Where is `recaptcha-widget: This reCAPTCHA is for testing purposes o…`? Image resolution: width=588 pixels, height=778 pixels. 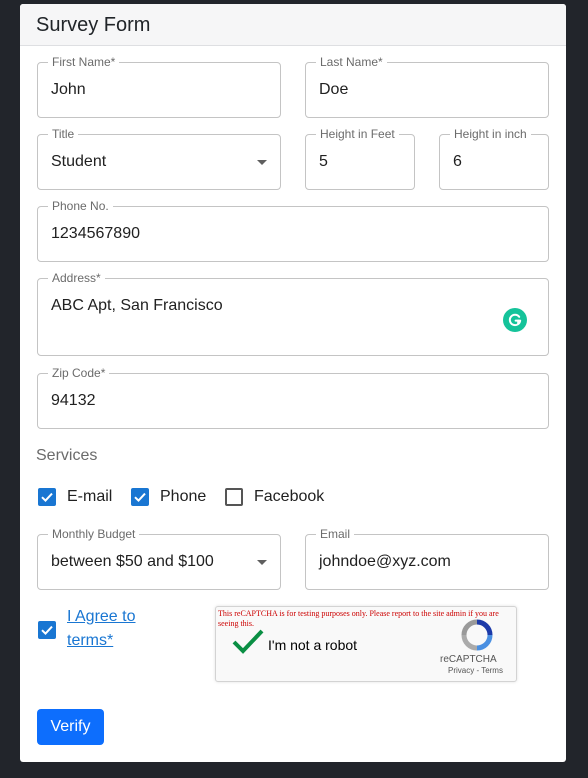 recaptcha-widget: This reCAPTCHA is for testing purposes o… is located at coordinates (366, 644).